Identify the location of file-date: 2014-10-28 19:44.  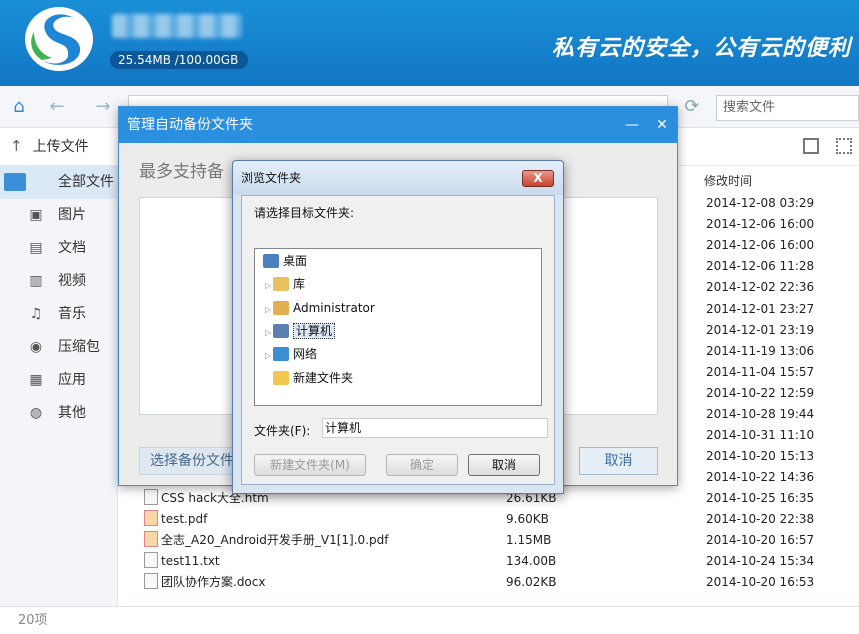
(760, 414).